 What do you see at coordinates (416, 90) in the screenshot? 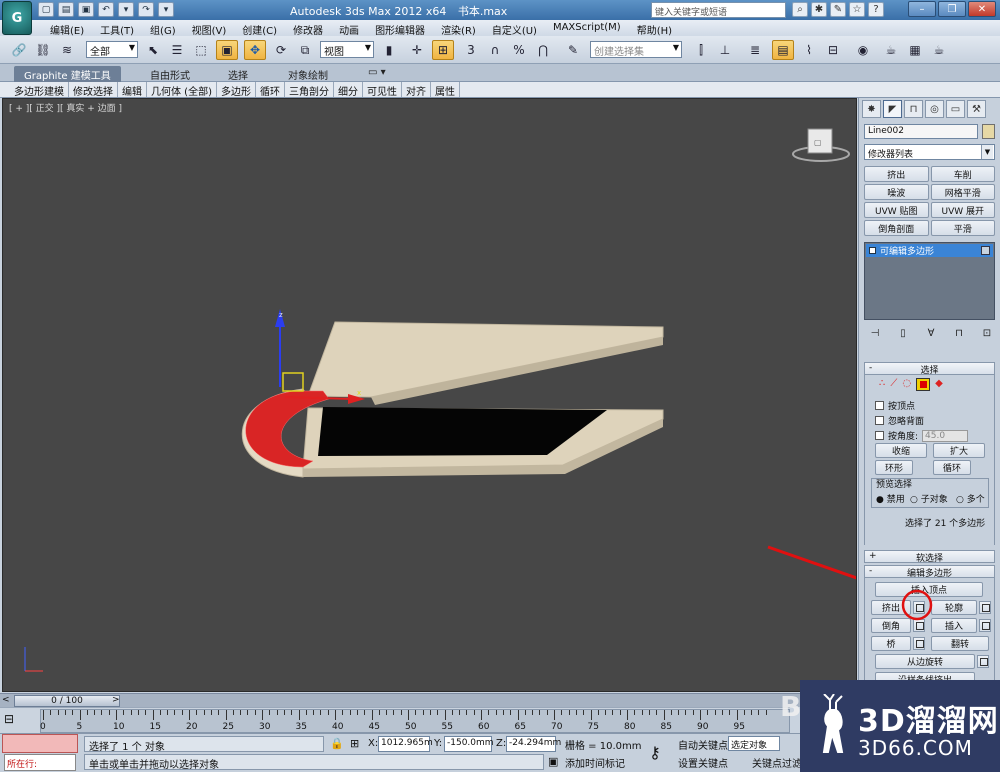
I see `panel-align: 对齐` at bounding box center [416, 90].